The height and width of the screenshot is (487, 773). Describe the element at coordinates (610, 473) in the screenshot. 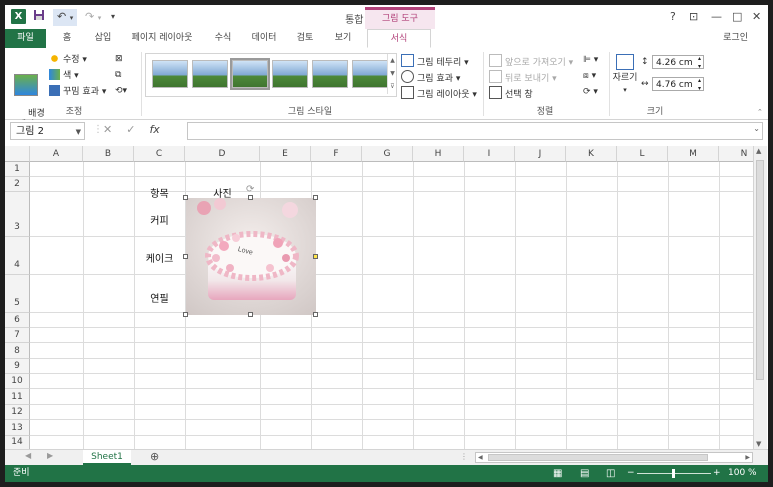

I see `page-break-view-icon: ◫` at that location.